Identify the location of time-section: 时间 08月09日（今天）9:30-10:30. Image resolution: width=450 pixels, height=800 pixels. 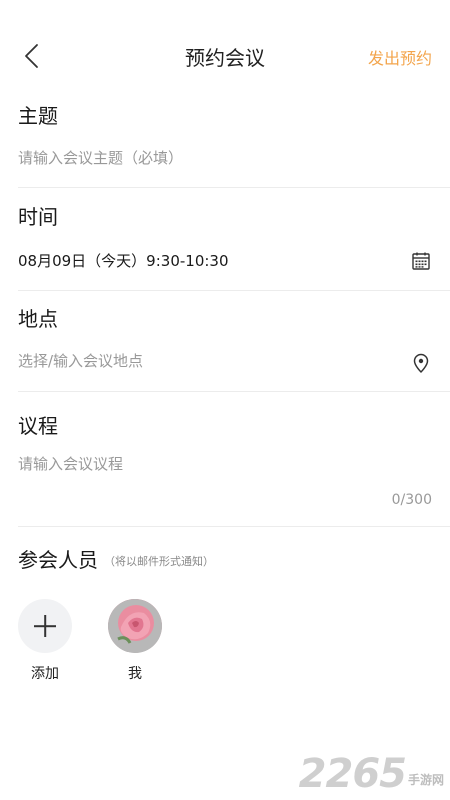
(234, 238).